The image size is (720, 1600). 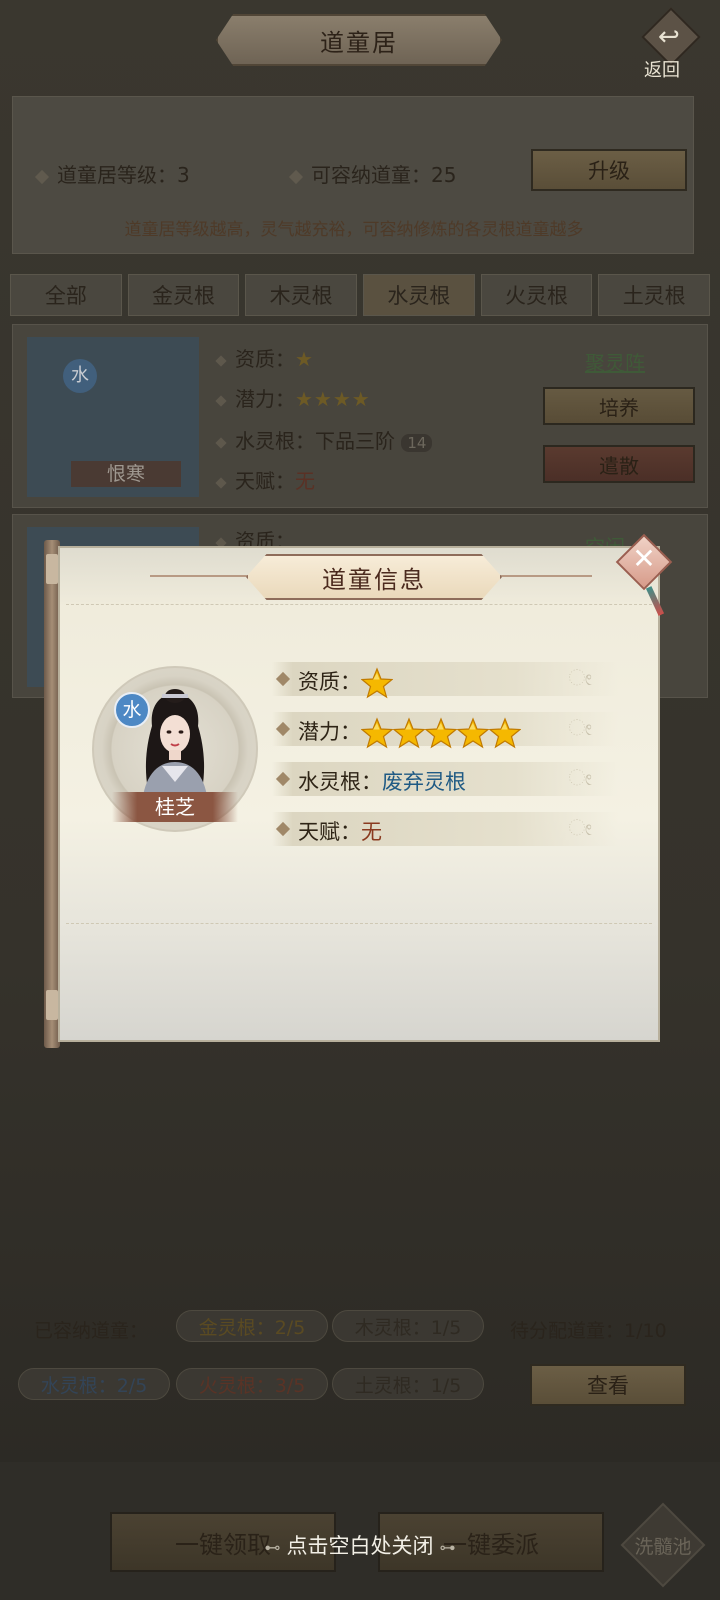 What do you see at coordinates (619, 464) in the screenshot?
I see `dismiss-button: 遣散` at bounding box center [619, 464].